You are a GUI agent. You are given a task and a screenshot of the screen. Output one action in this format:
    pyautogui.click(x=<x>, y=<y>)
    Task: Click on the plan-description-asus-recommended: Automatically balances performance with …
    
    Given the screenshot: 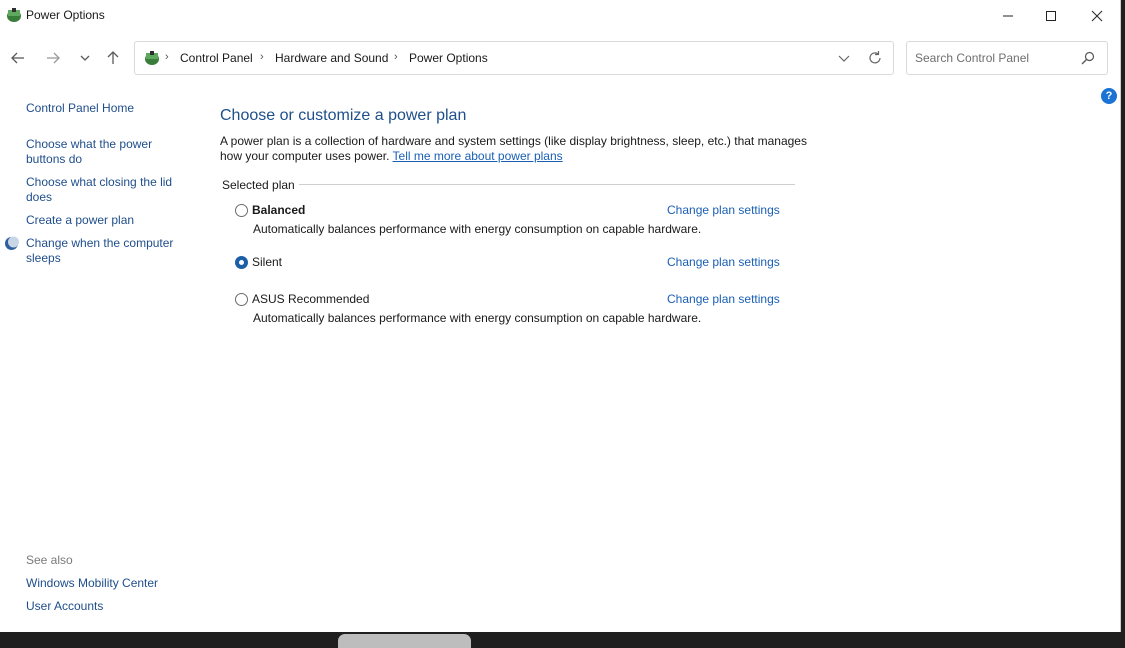 What is the action you would take?
    pyautogui.click(x=477, y=318)
    